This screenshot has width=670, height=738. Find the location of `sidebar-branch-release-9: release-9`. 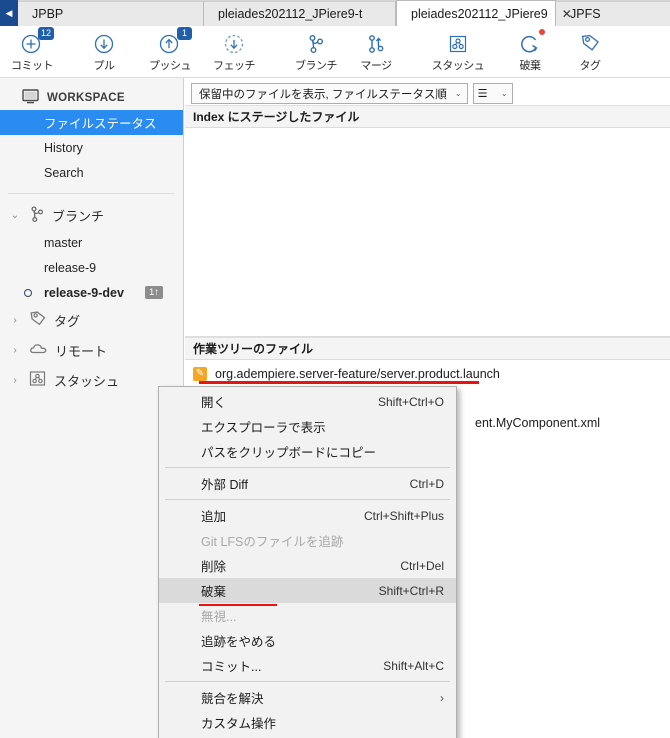

sidebar-branch-release-9: release-9 is located at coordinates (91, 267).